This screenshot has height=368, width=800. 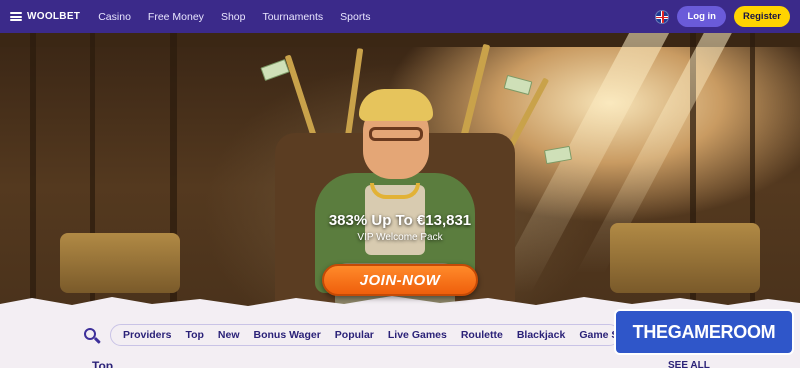 I want to click on hamburger-menu-icon, so click(x=16, y=16).